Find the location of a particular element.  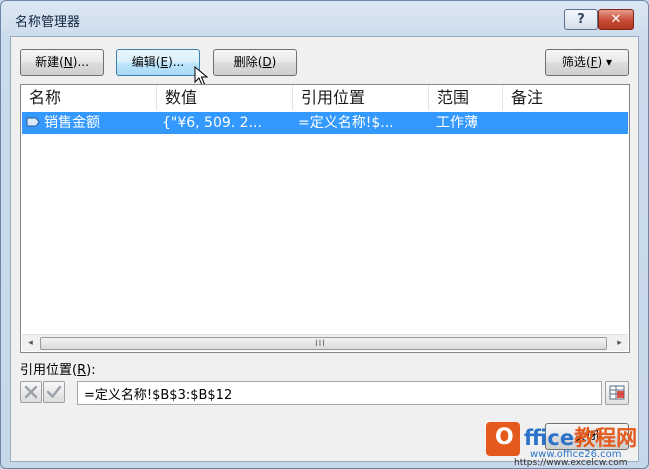

column-header-comment: 备注 is located at coordinates (566, 97).